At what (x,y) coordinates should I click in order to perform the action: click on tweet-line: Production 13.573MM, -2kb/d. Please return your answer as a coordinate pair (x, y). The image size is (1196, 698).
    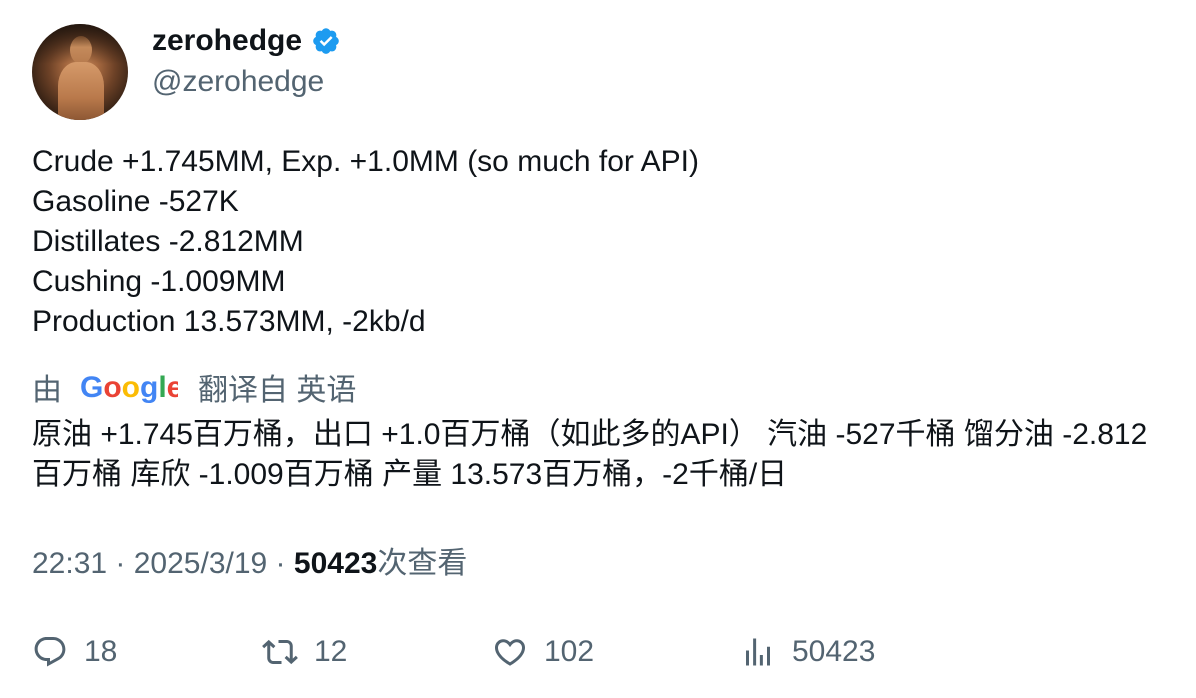
    Looking at the image, I should click on (229, 321).